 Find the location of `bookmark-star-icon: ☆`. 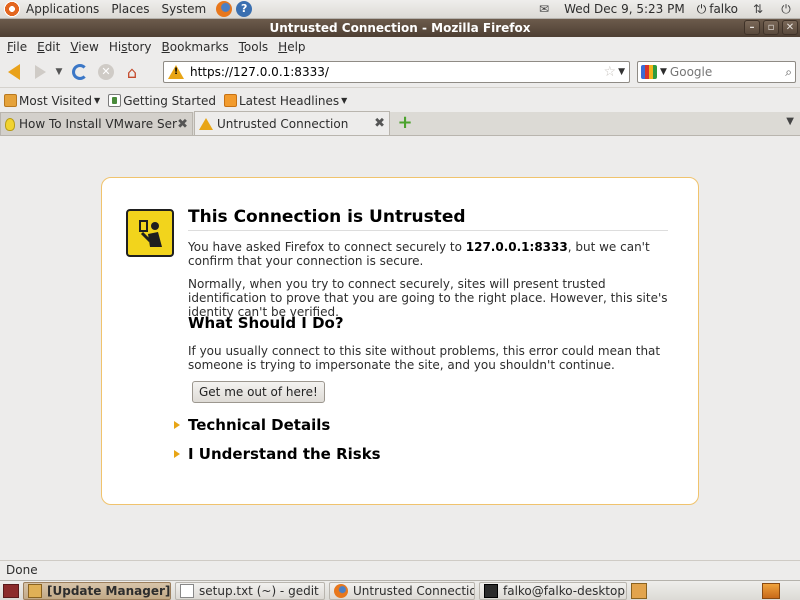

bookmark-star-icon: ☆ is located at coordinates (610, 72).